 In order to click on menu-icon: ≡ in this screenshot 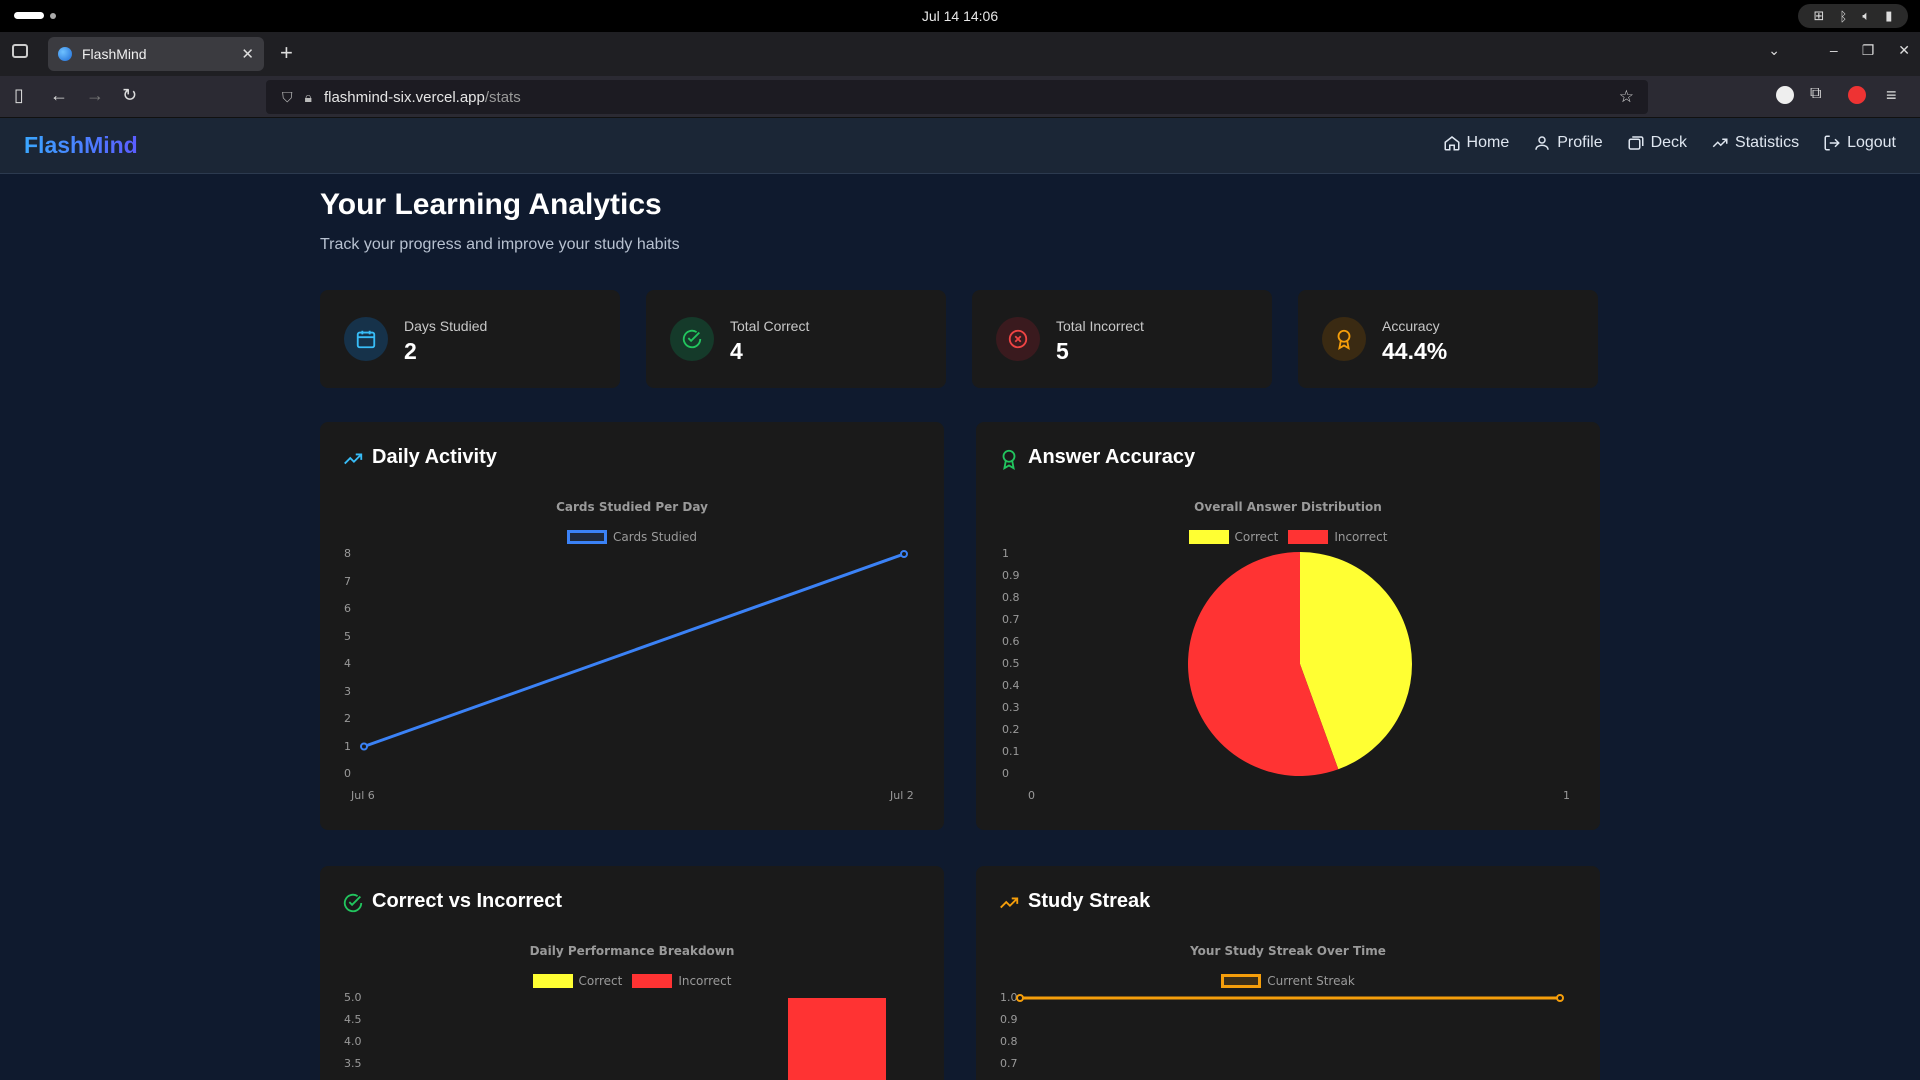, I will do `click(1891, 95)`.